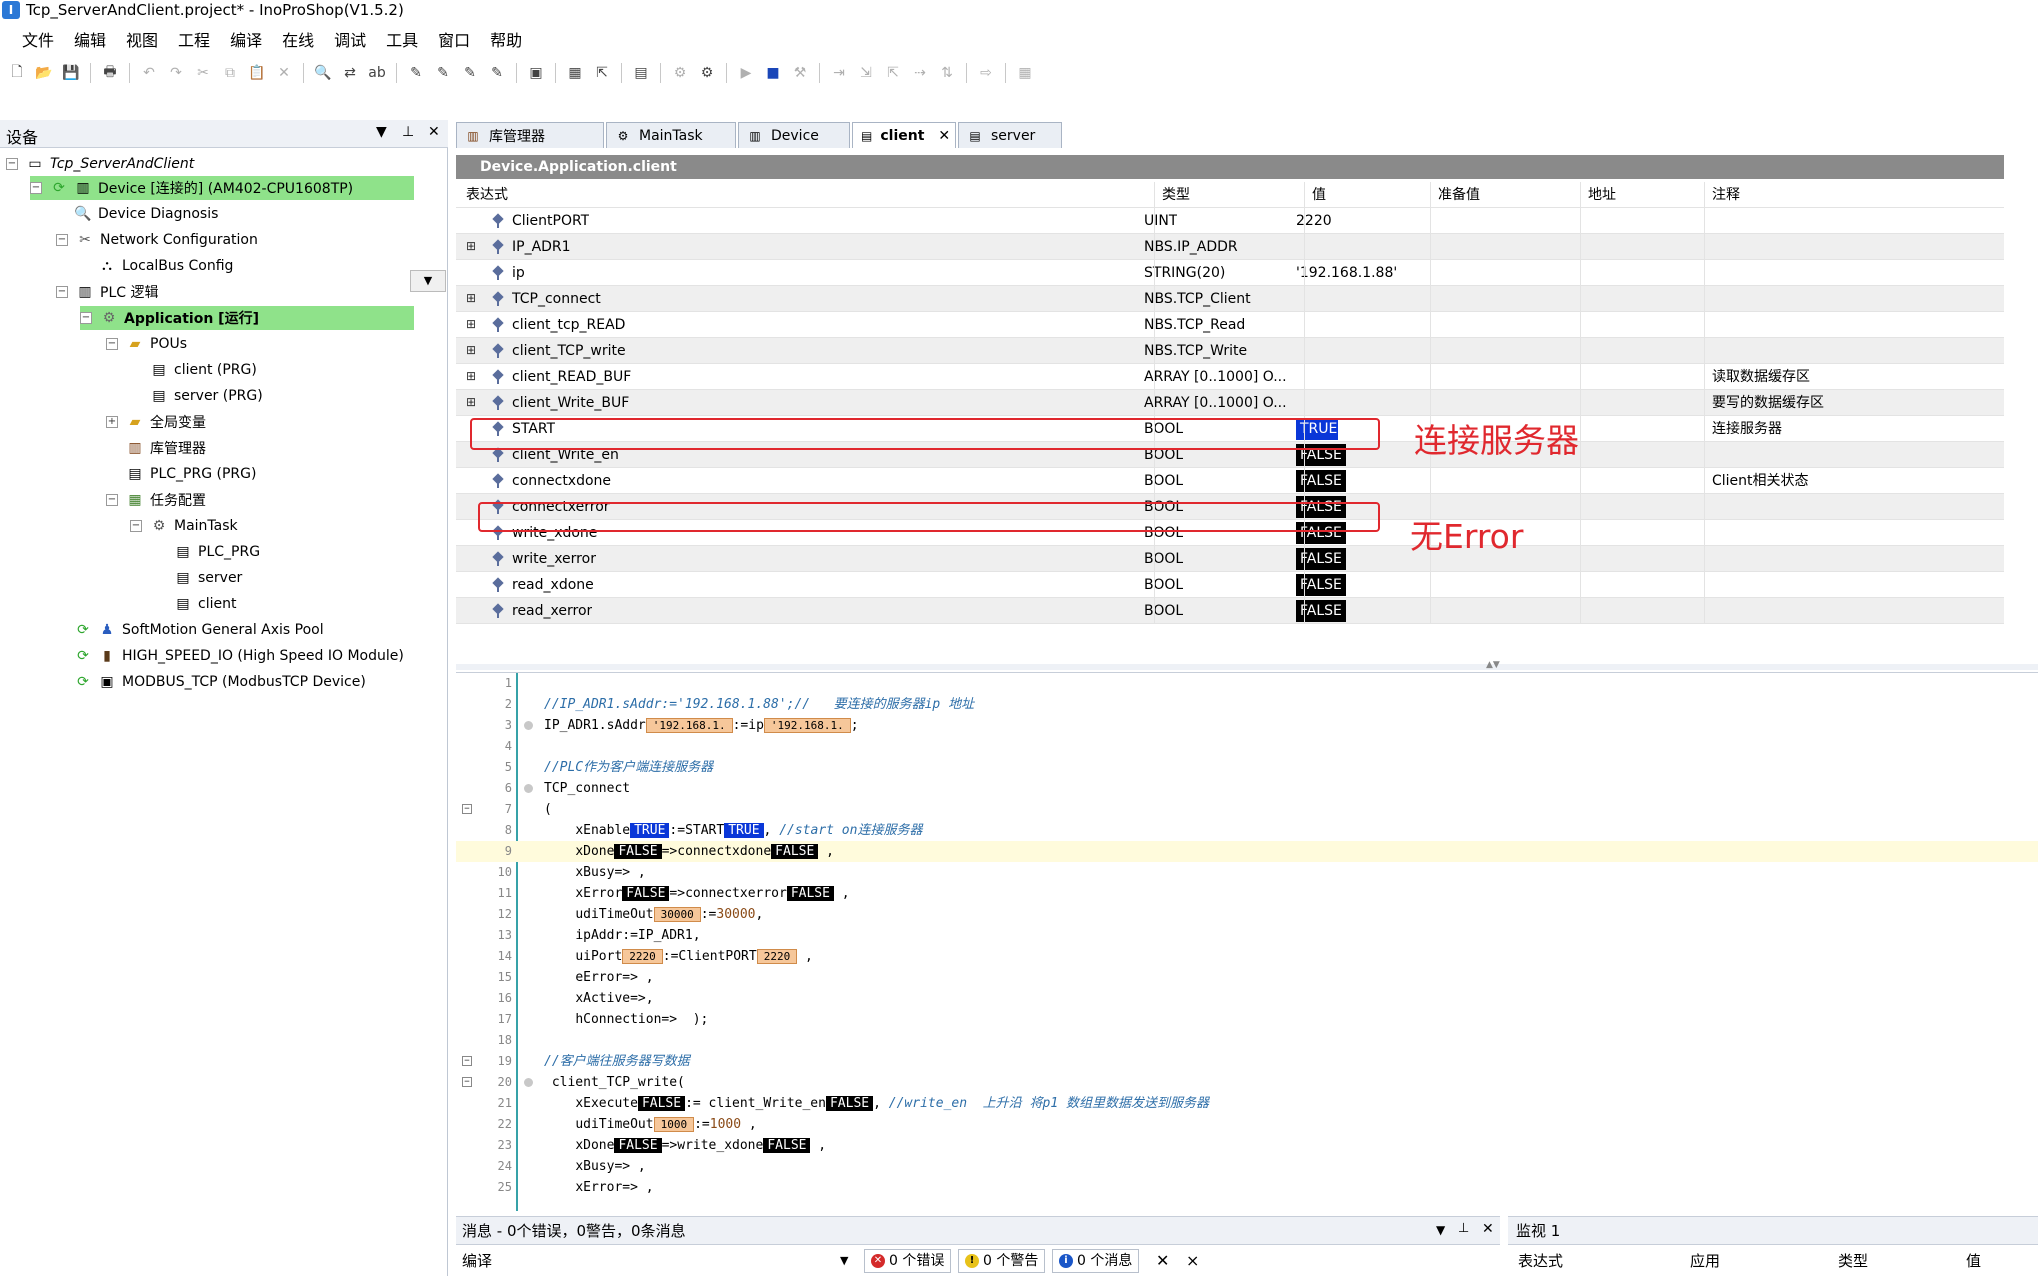 This screenshot has width=2038, height=1276. Describe the element at coordinates (1002, 1261) in the screenshot. I see `warnings-filter-button: ! 0 个警告` at that location.